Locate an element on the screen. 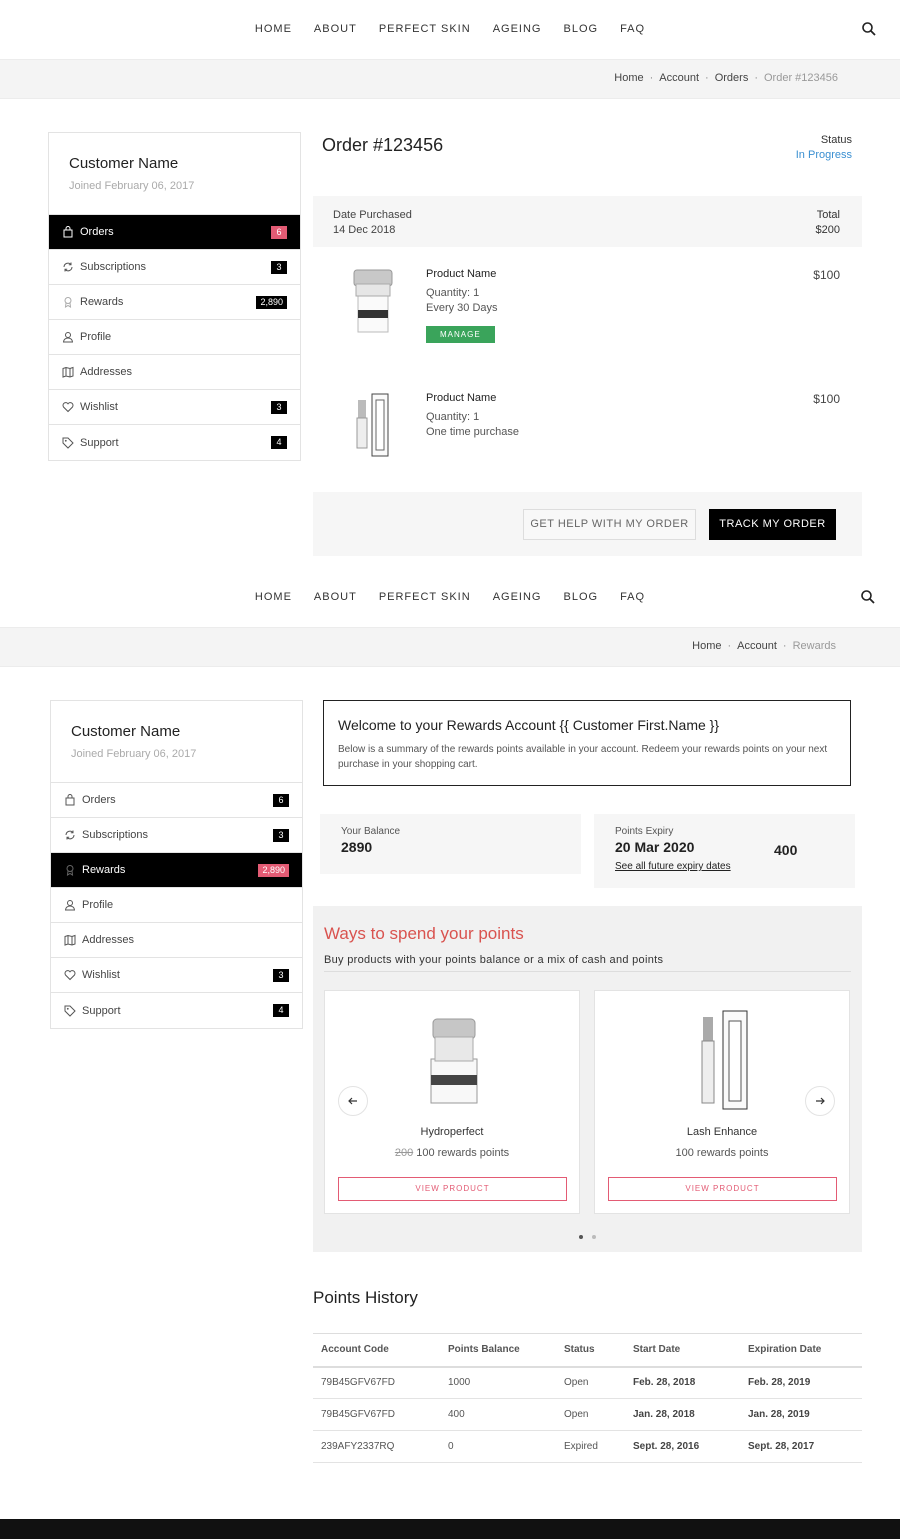 The height and width of the screenshot is (1539, 900). carousel-next-button is located at coordinates (820, 1101).